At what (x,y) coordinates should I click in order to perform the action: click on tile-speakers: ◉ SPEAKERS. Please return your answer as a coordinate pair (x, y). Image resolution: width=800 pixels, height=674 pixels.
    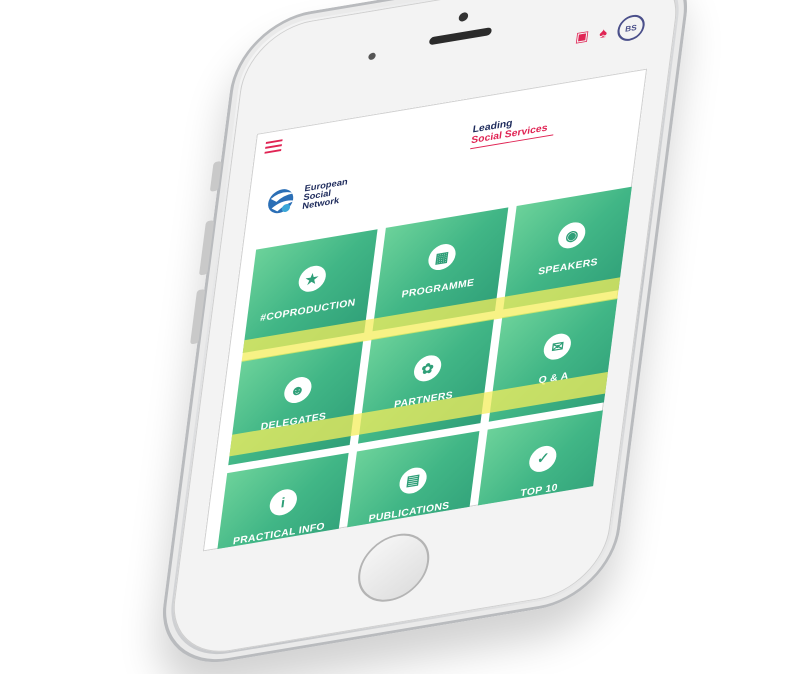
    Looking at the image, I should click on (570, 247).